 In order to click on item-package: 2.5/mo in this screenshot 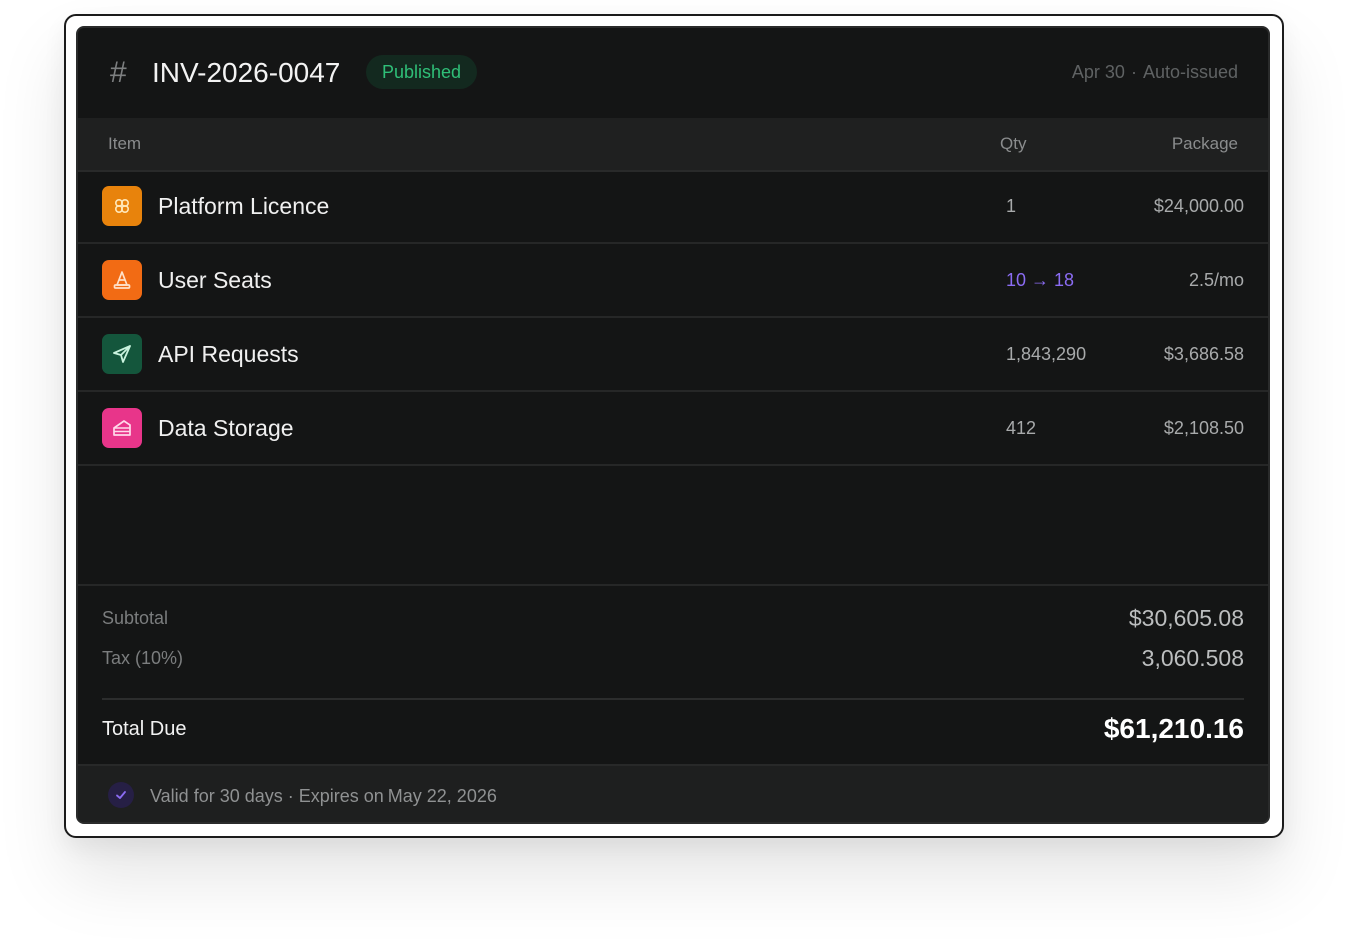, I will do `click(1216, 280)`.